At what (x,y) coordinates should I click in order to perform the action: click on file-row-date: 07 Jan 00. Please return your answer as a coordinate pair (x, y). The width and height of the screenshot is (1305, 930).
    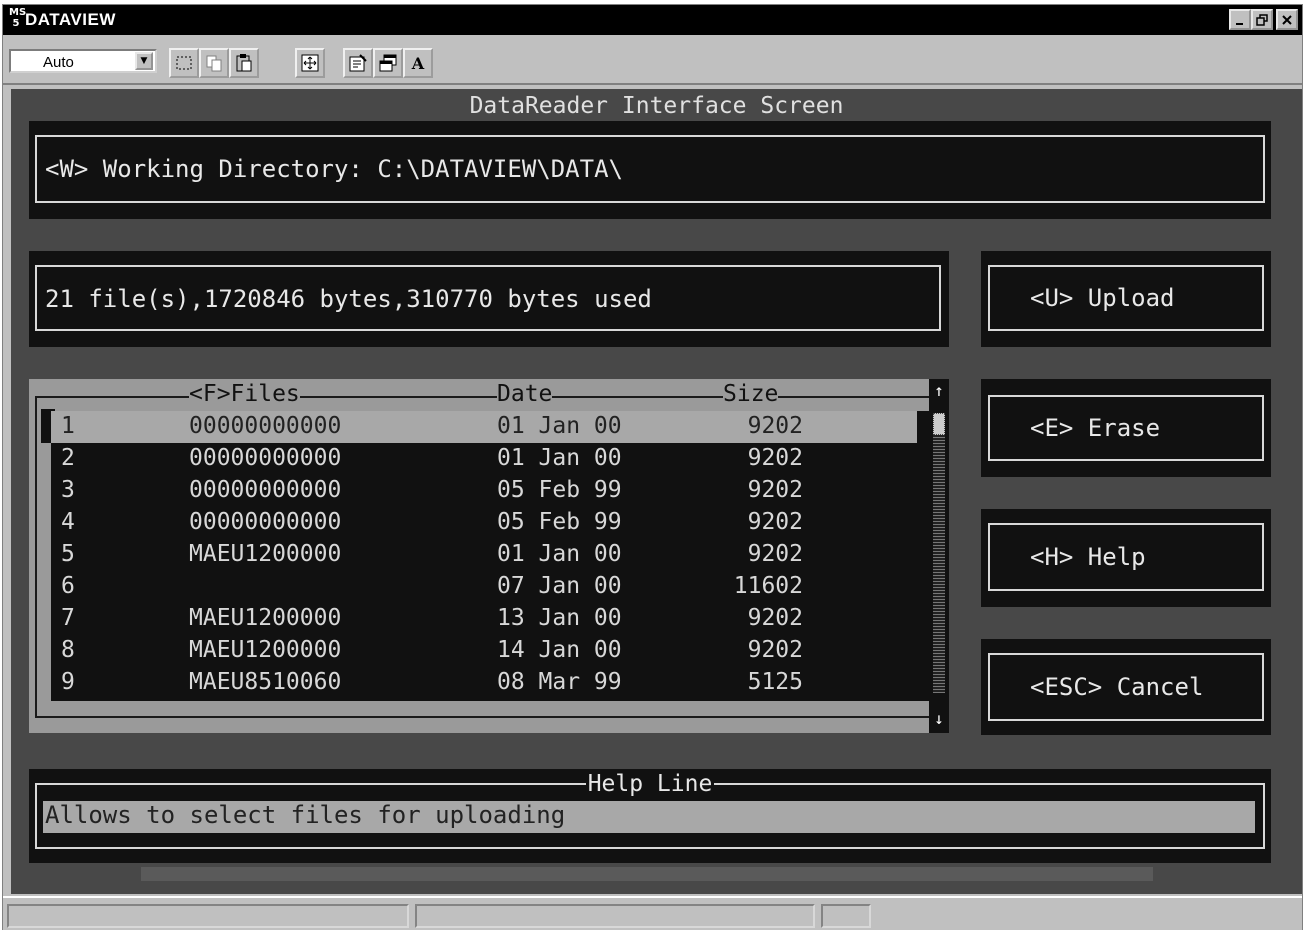
    Looking at the image, I should click on (559, 586).